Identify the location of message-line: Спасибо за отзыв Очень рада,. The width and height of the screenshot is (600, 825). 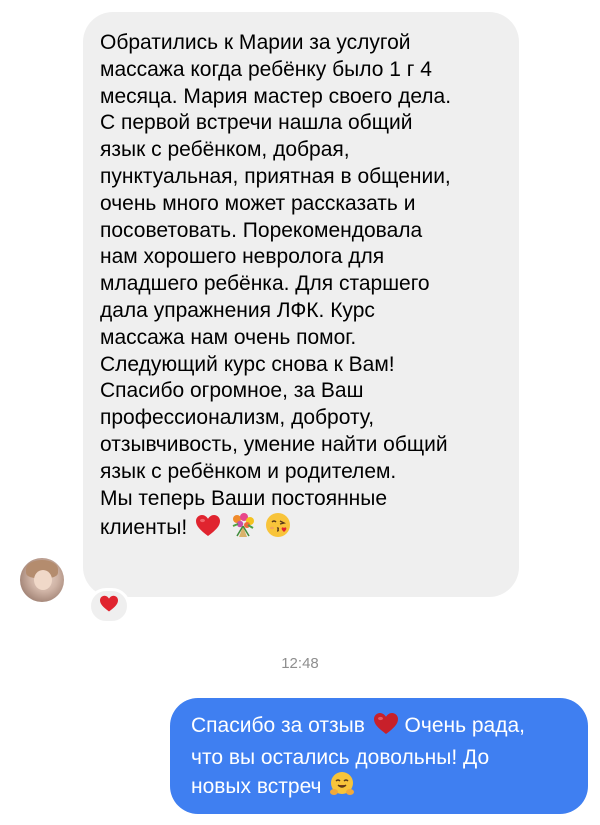
(384, 728).